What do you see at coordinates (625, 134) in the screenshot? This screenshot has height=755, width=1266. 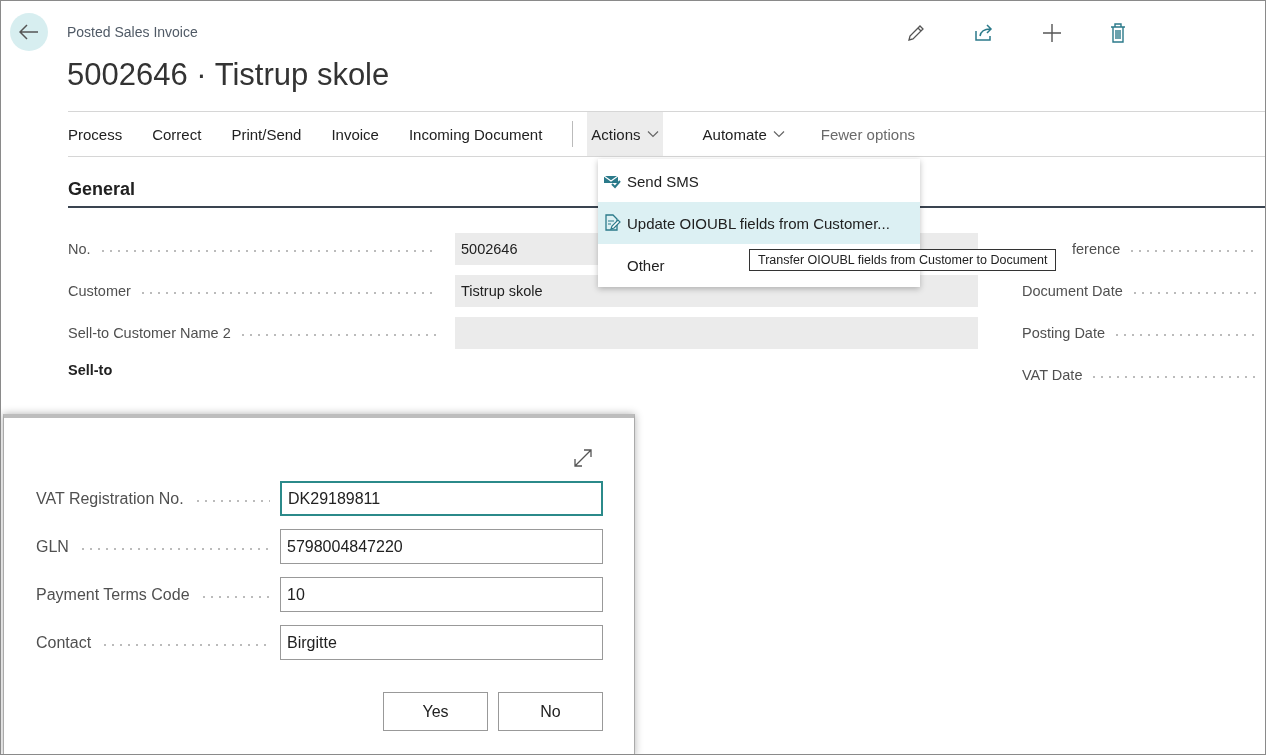 I see `menu-tab: Actions` at bounding box center [625, 134].